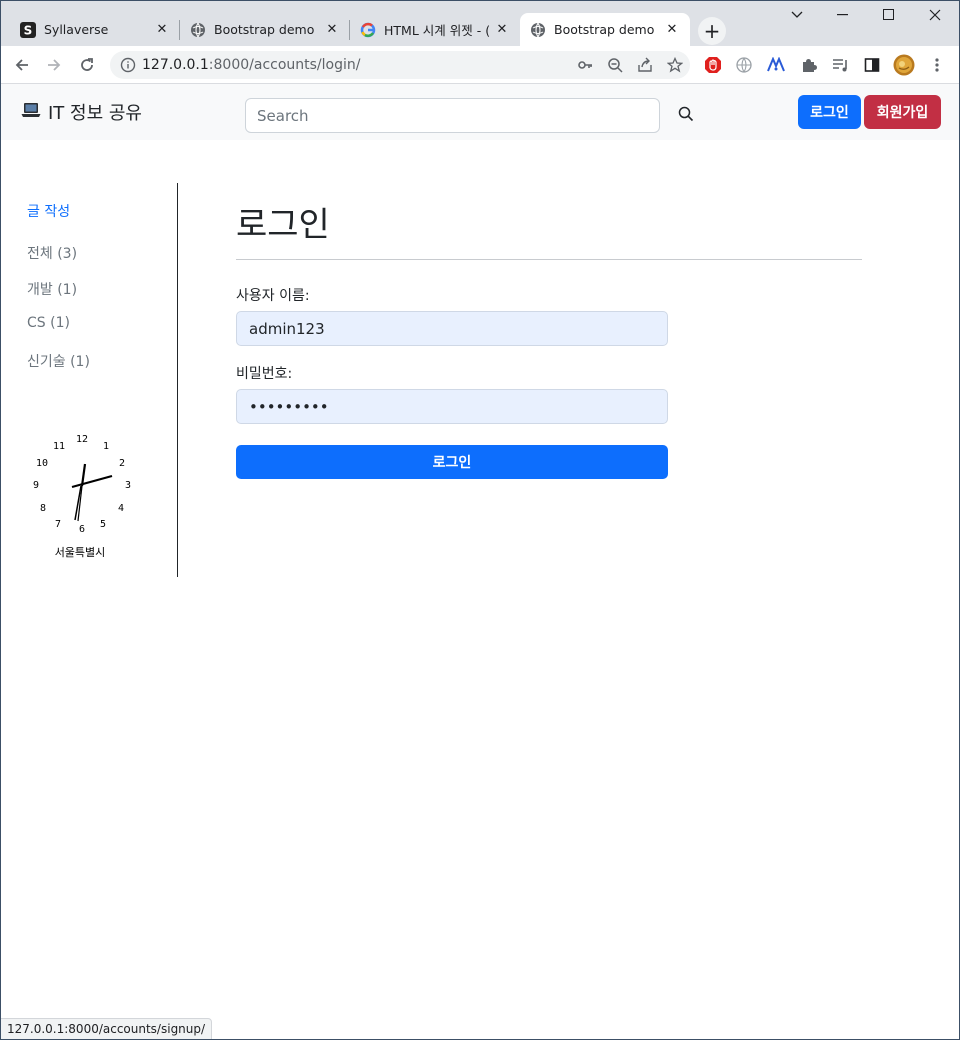  What do you see at coordinates (43, 508) in the screenshot?
I see `clock-number: 8` at bounding box center [43, 508].